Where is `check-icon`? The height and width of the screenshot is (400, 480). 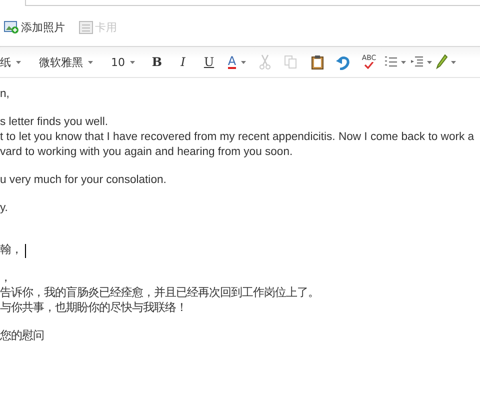 check-icon is located at coordinates (369, 65).